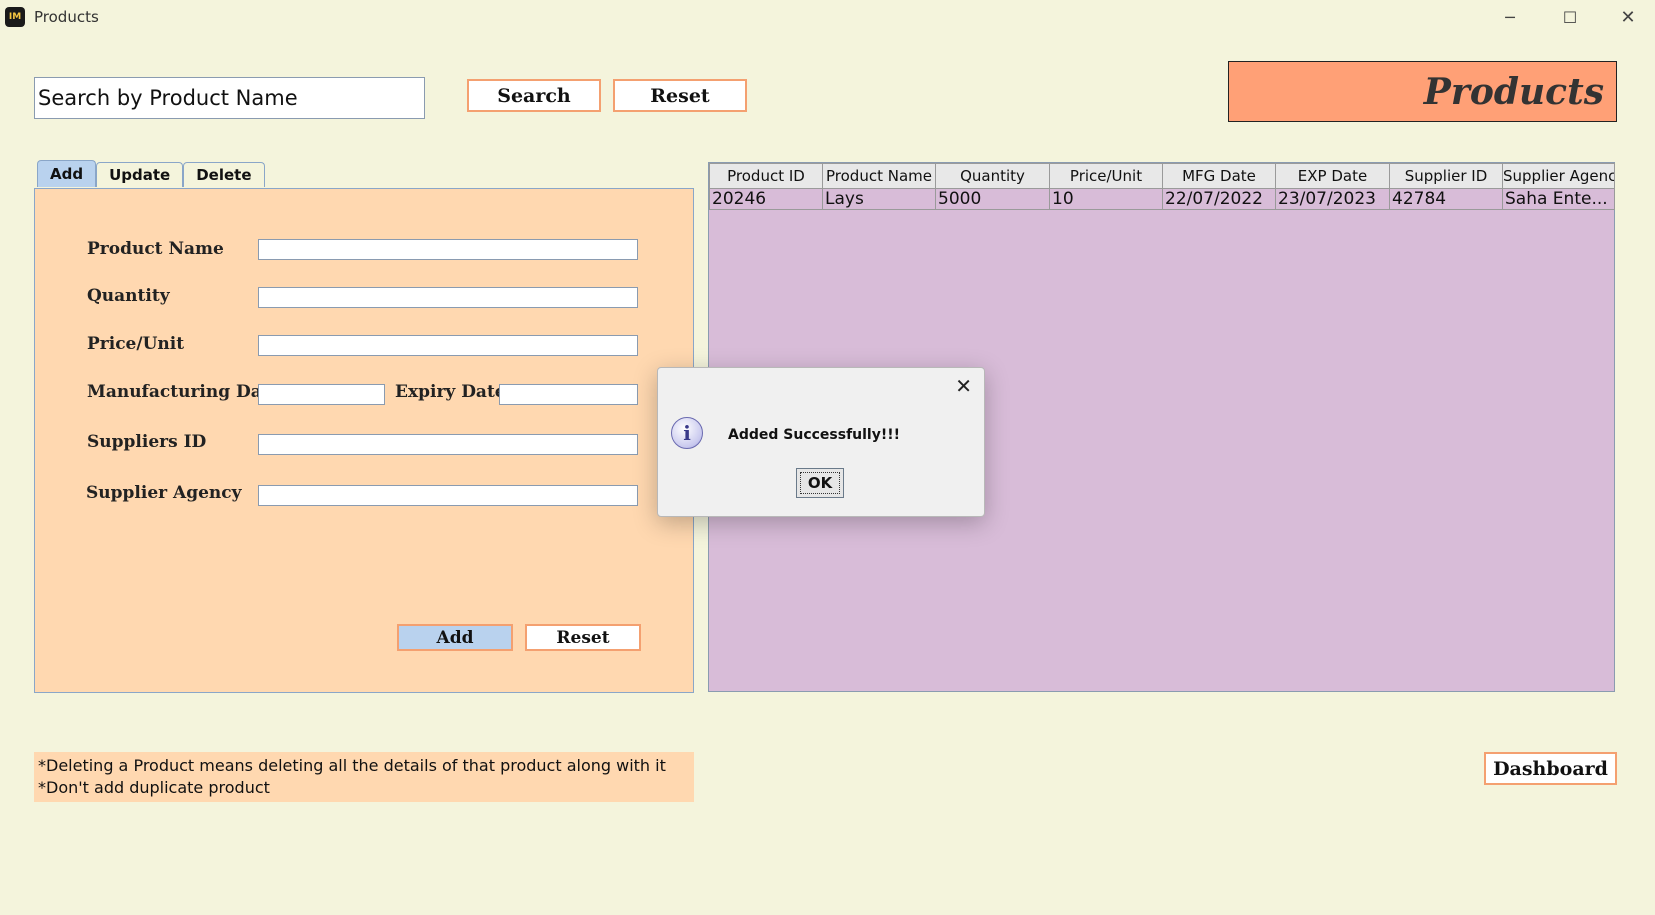 The width and height of the screenshot is (1655, 915). What do you see at coordinates (164, 493) in the screenshot?
I see `supplier-agency-label: Supplier Agency` at bounding box center [164, 493].